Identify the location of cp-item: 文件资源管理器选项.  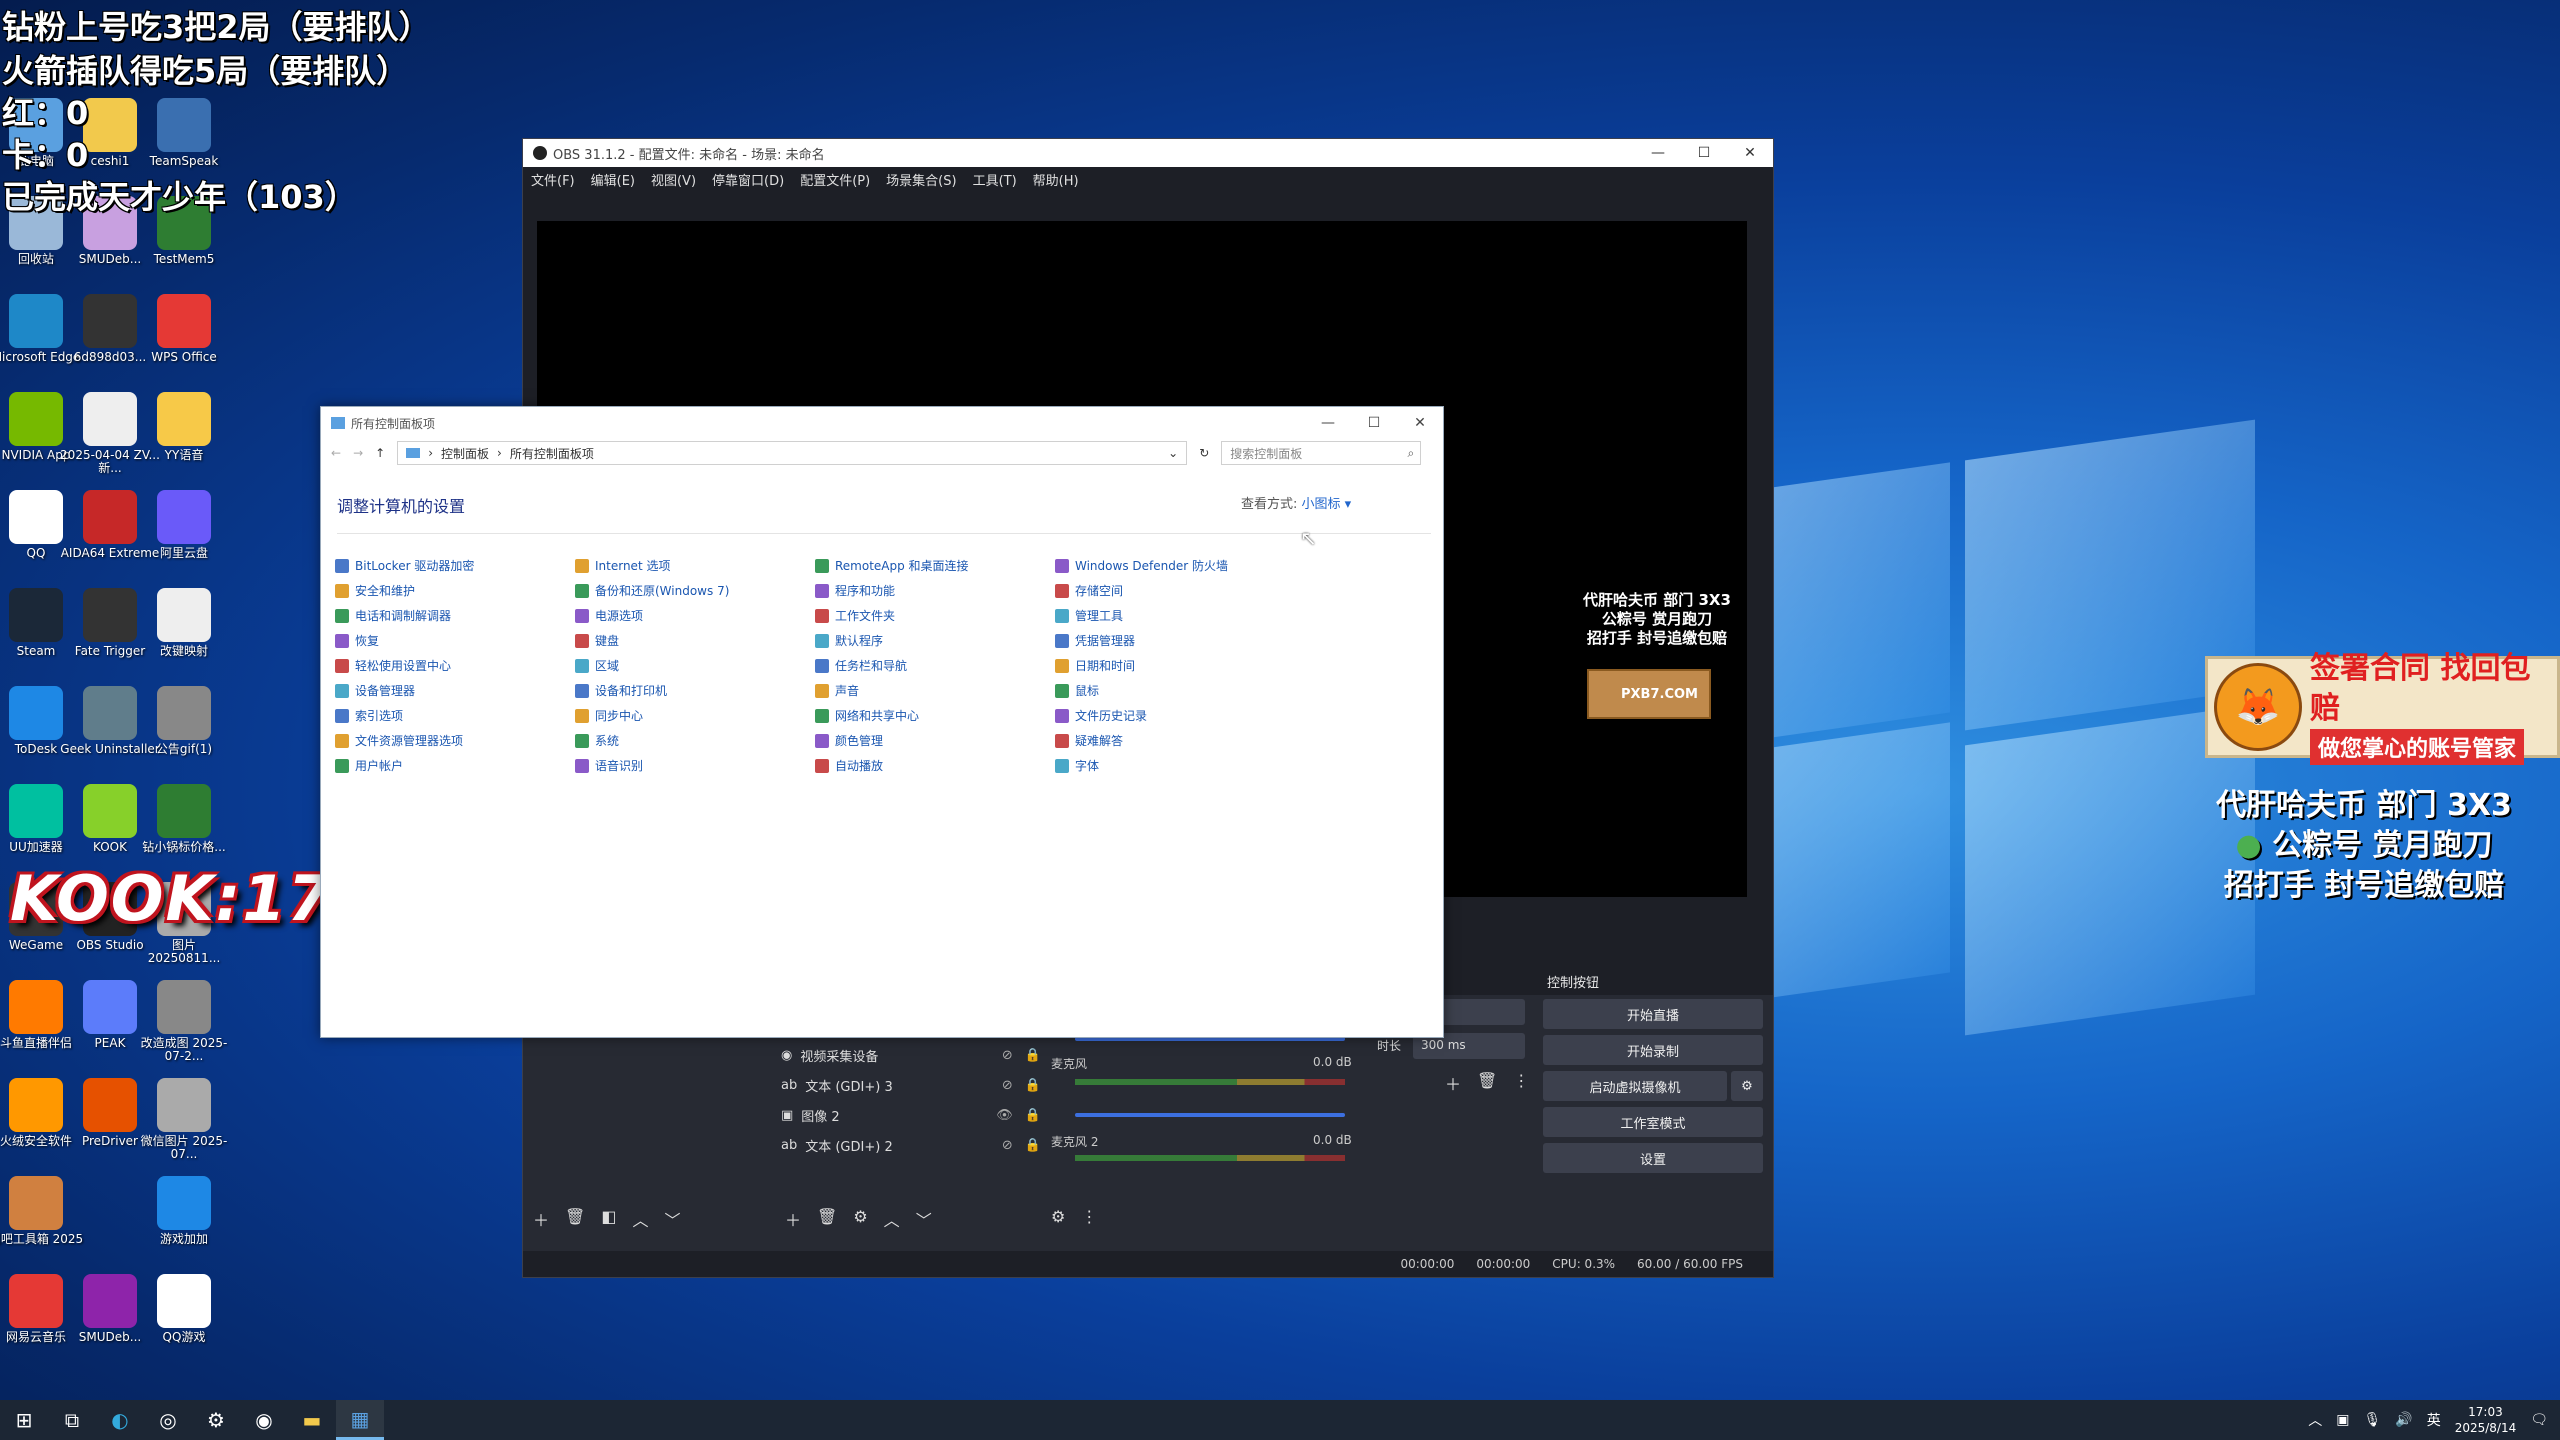
(399, 740).